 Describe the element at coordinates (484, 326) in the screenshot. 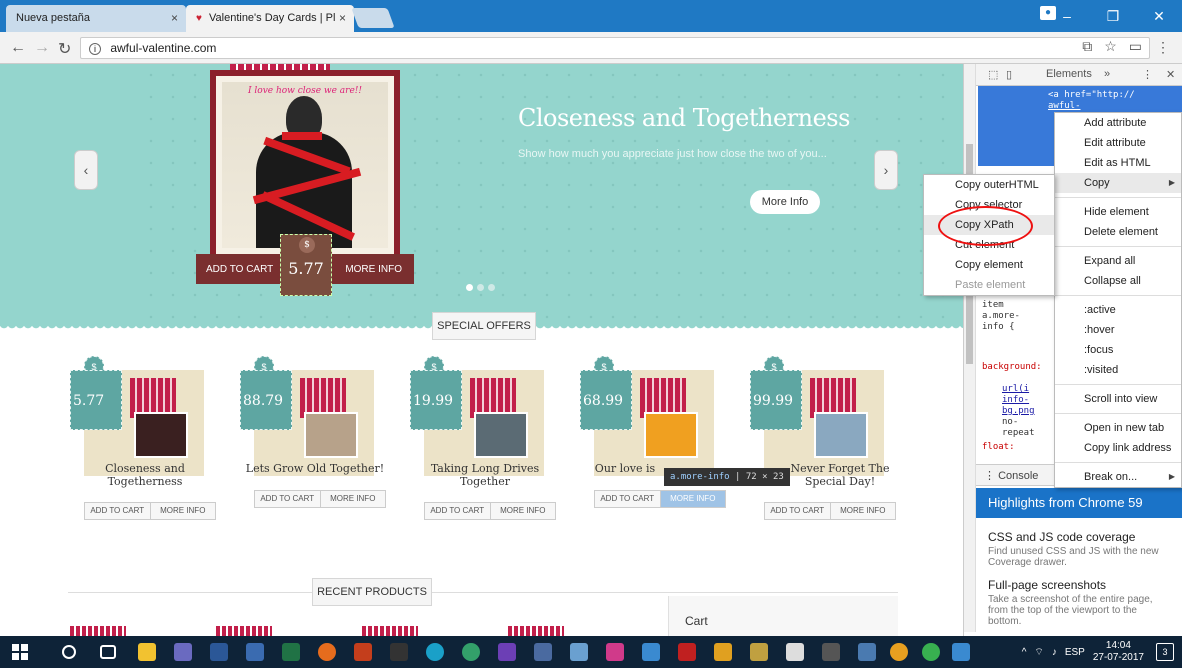

I see `special-offers-heading: SPECIAL OFFERS` at that location.